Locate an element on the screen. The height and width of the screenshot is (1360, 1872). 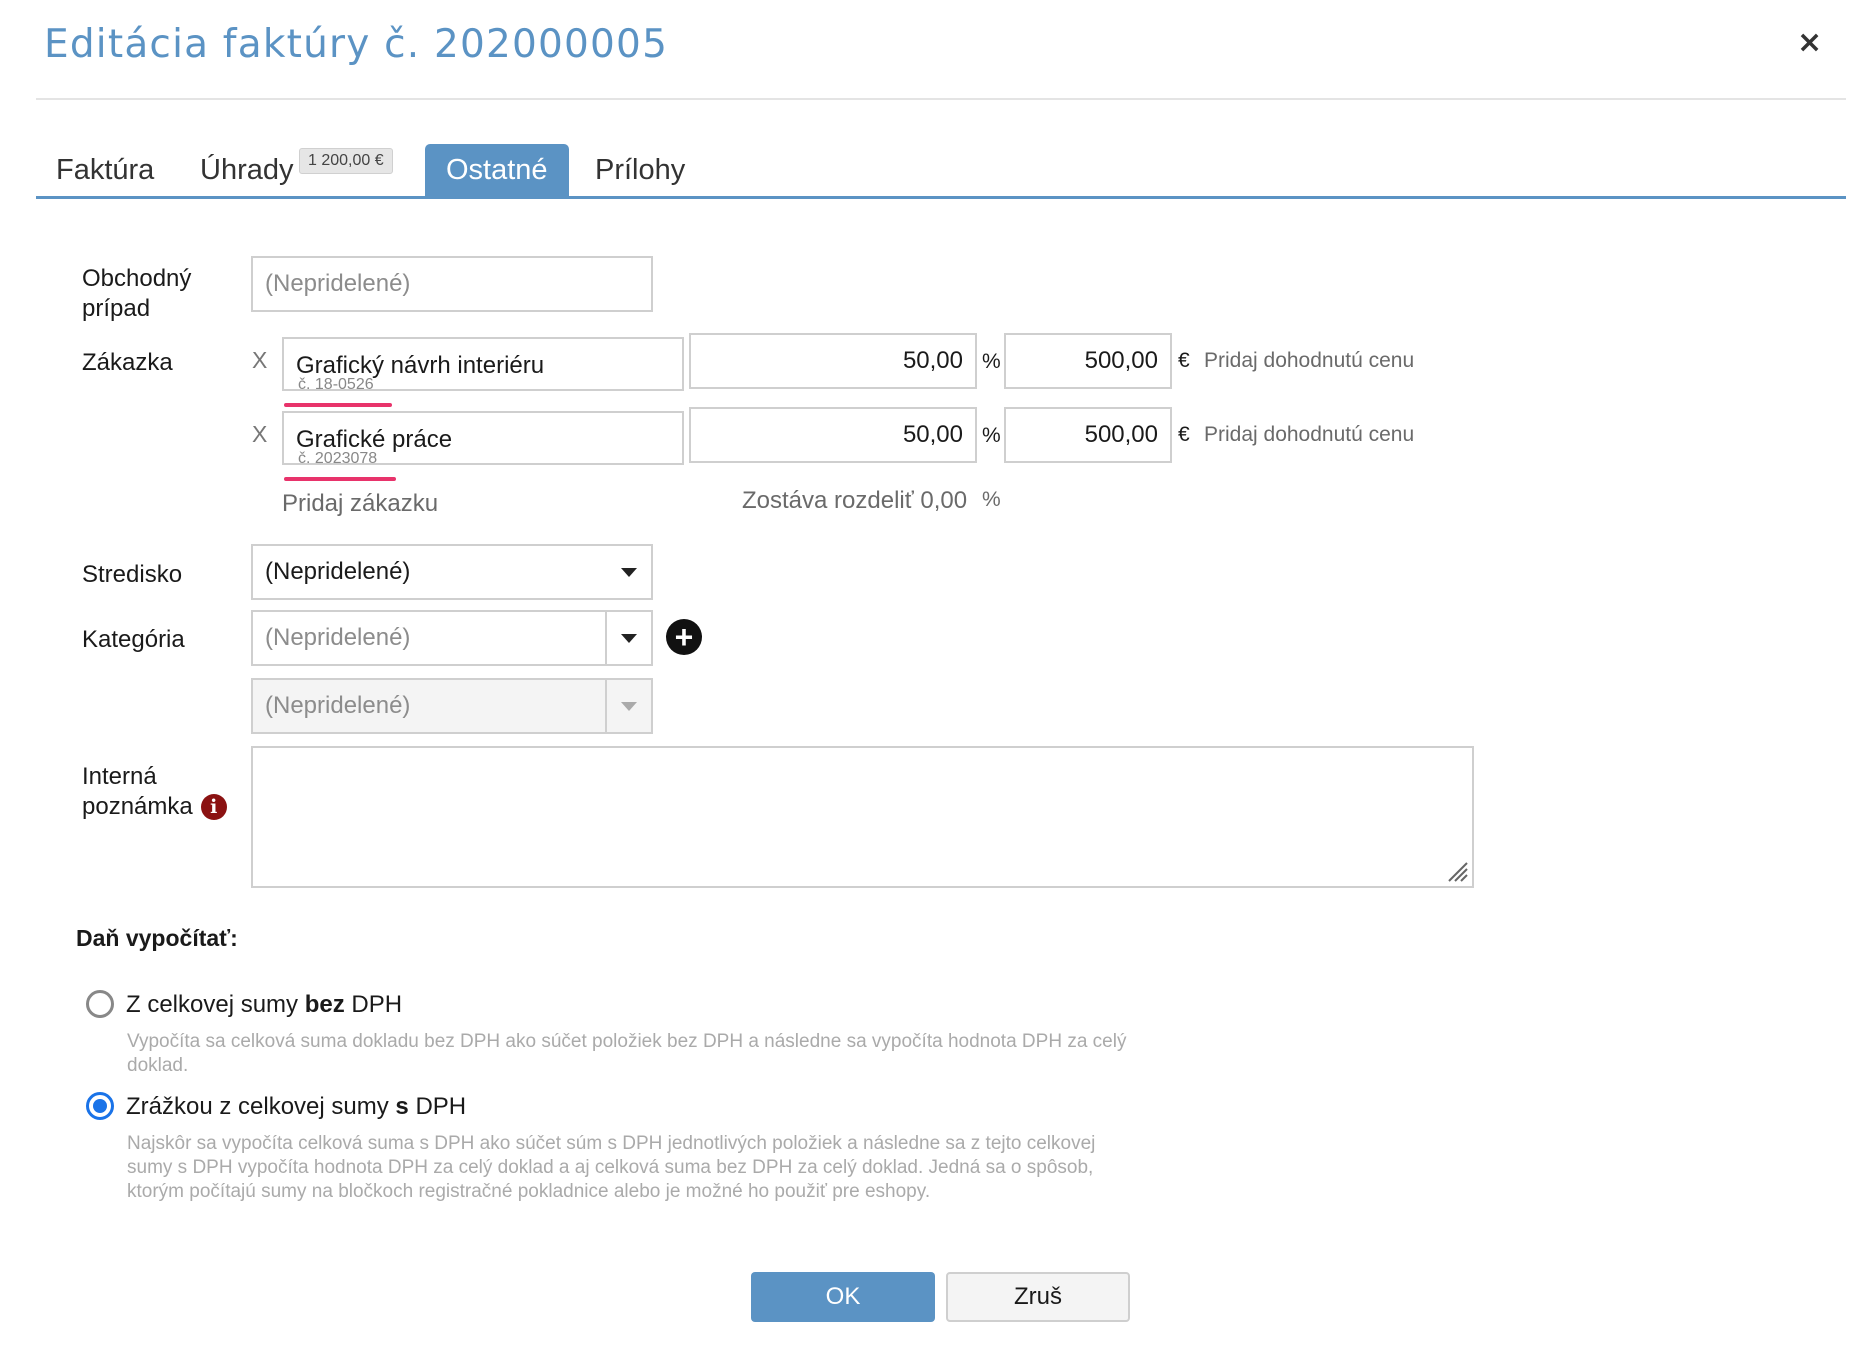
category-select: (Nepridelené) is located at coordinates (452, 638).